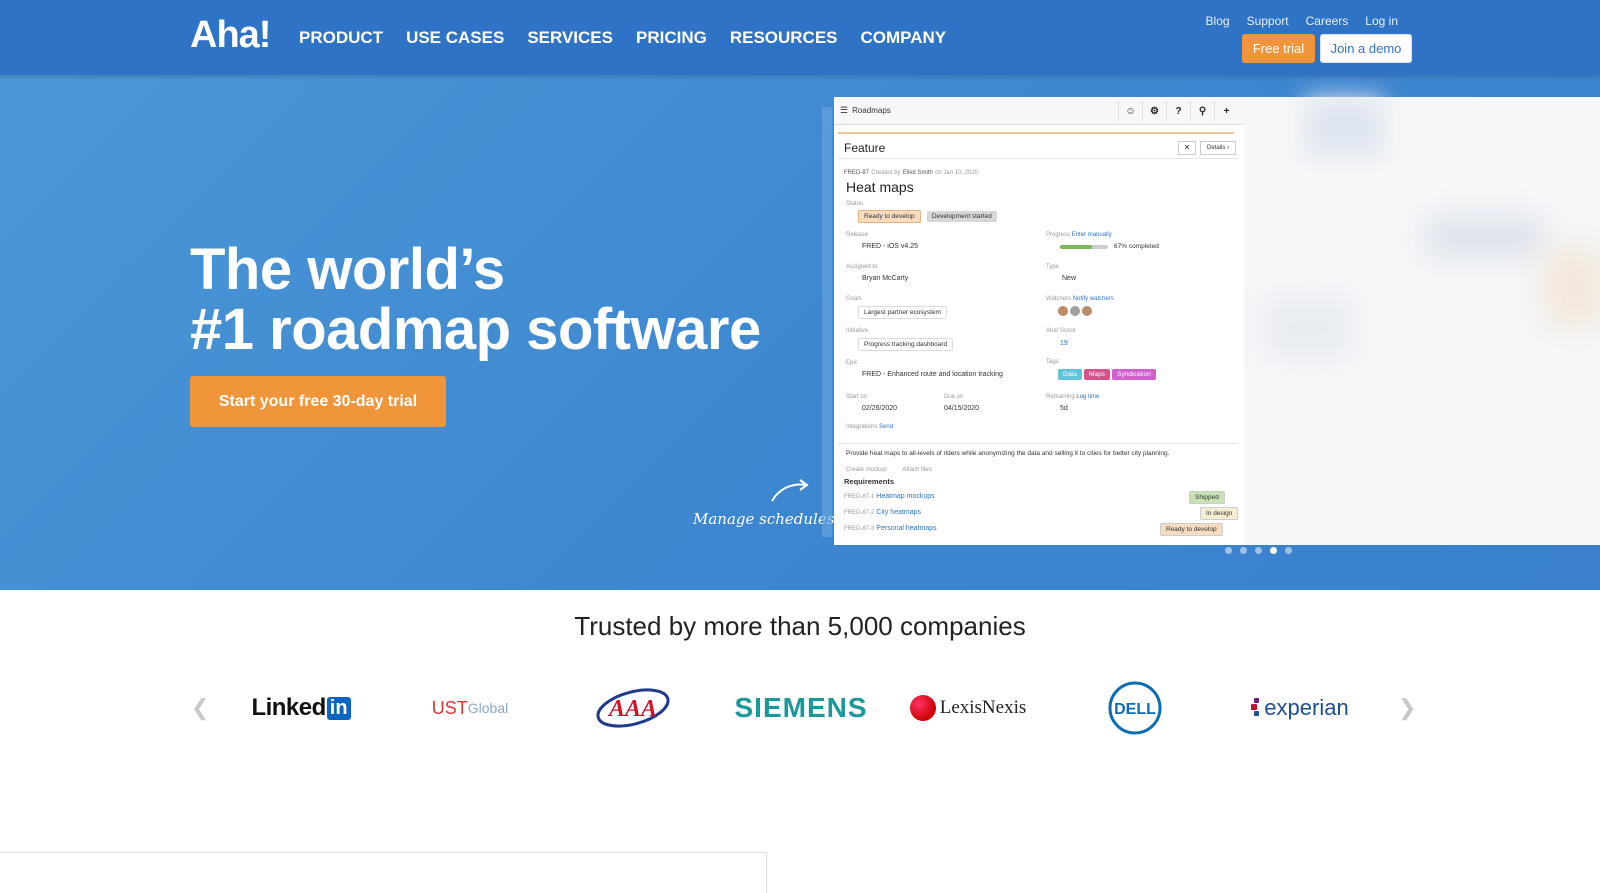 This screenshot has height=893, width=1600. What do you see at coordinates (899, 512) in the screenshot?
I see `requirement-name: City heatmaps` at bounding box center [899, 512].